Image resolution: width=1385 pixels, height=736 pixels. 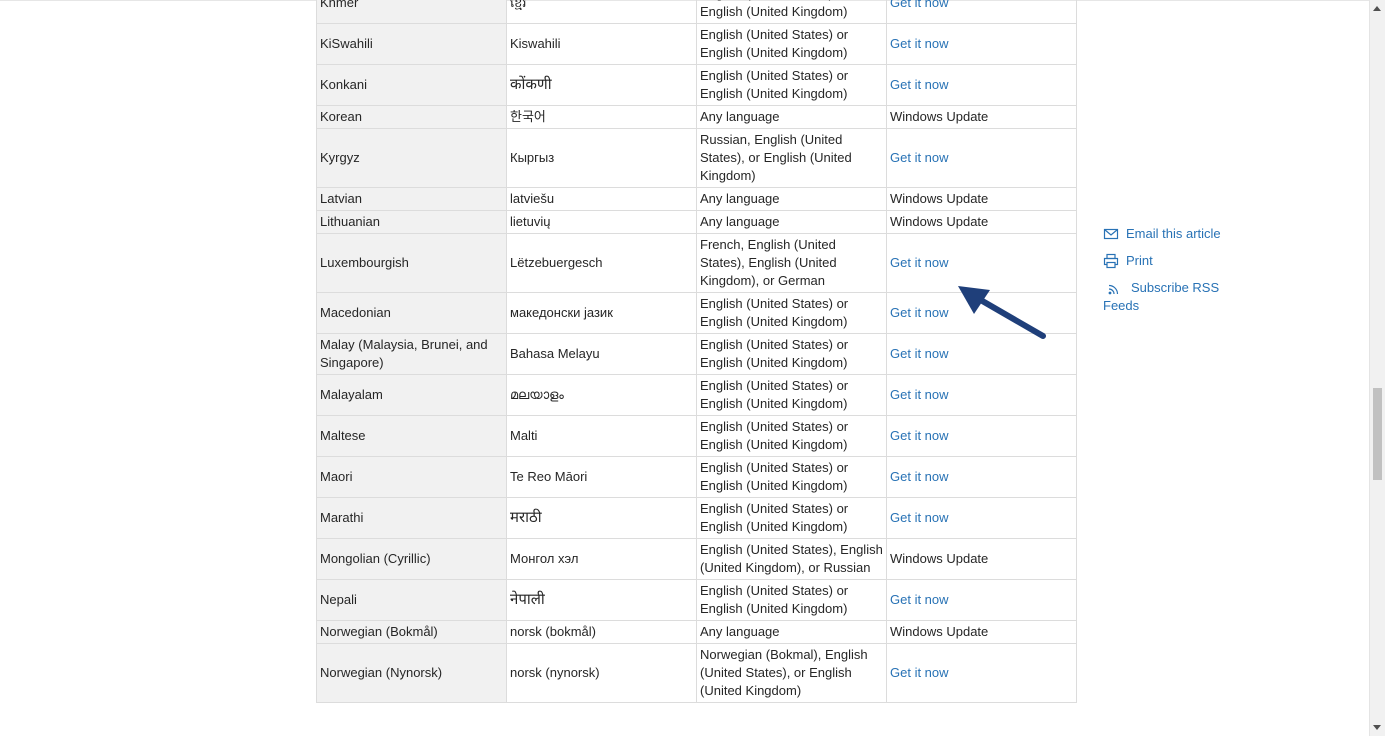 What do you see at coordinates (601, 354) in the screenshot?
I see `native-name-cell: Bahasa Melayu` at bounding box center [601, 354].